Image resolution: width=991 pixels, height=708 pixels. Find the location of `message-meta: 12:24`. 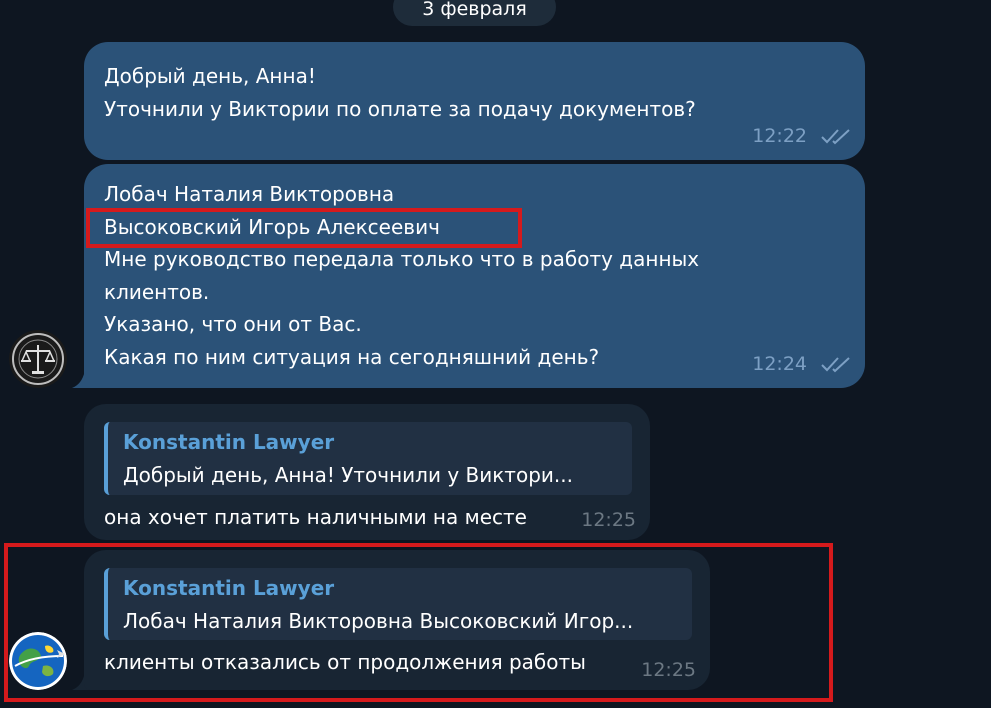

message-meta: 12:24 is located at coordinates (803, 364).